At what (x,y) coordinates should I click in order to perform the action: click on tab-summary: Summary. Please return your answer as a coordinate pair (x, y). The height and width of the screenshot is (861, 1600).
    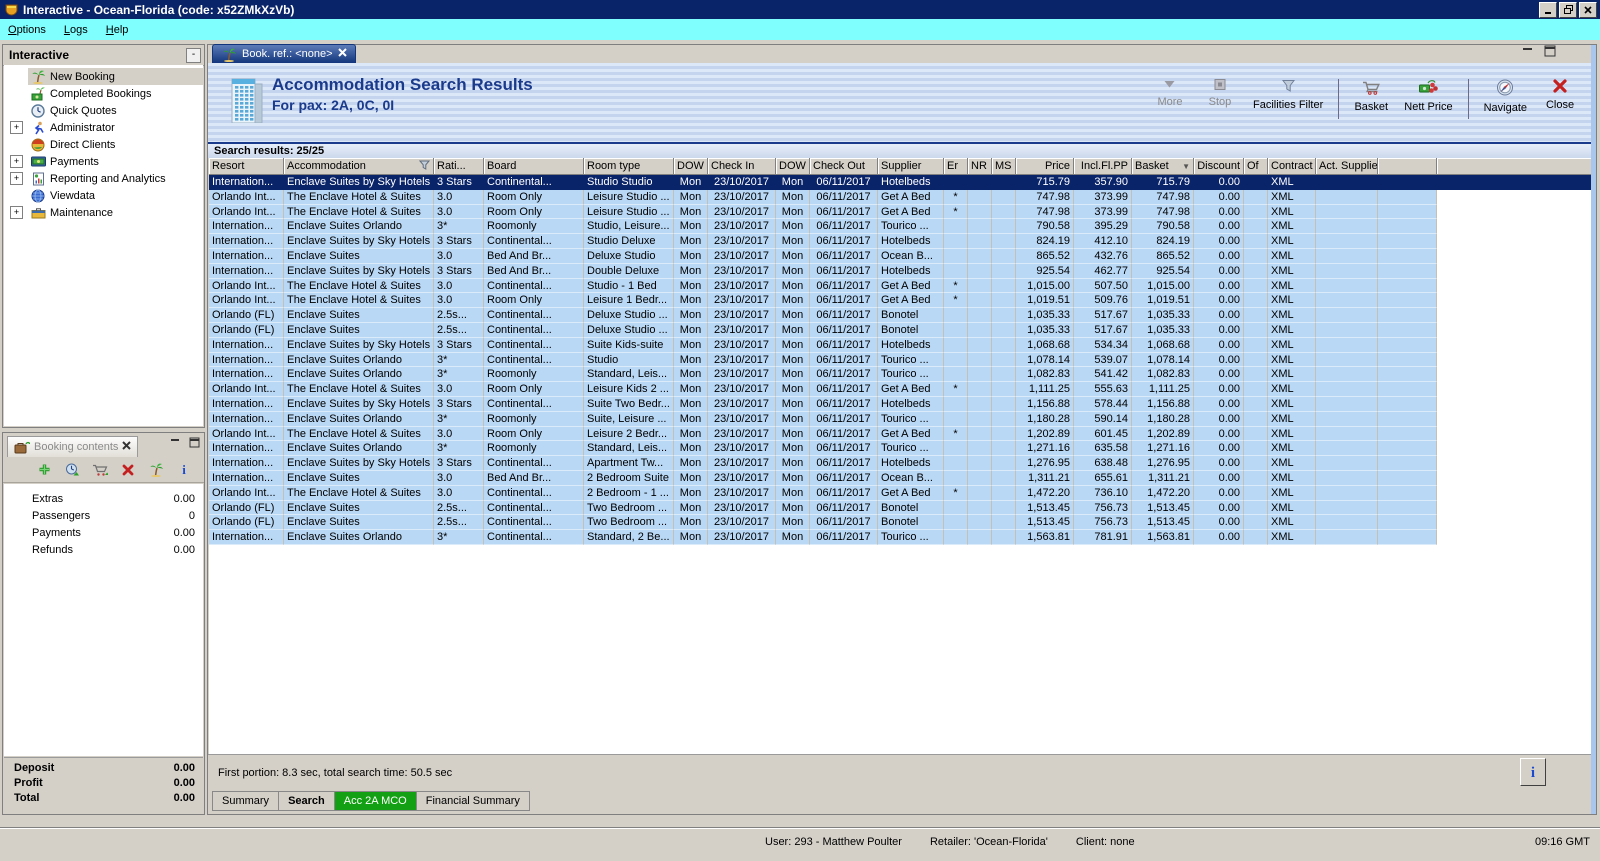
    Looking at the image, I should click on (246, 801).